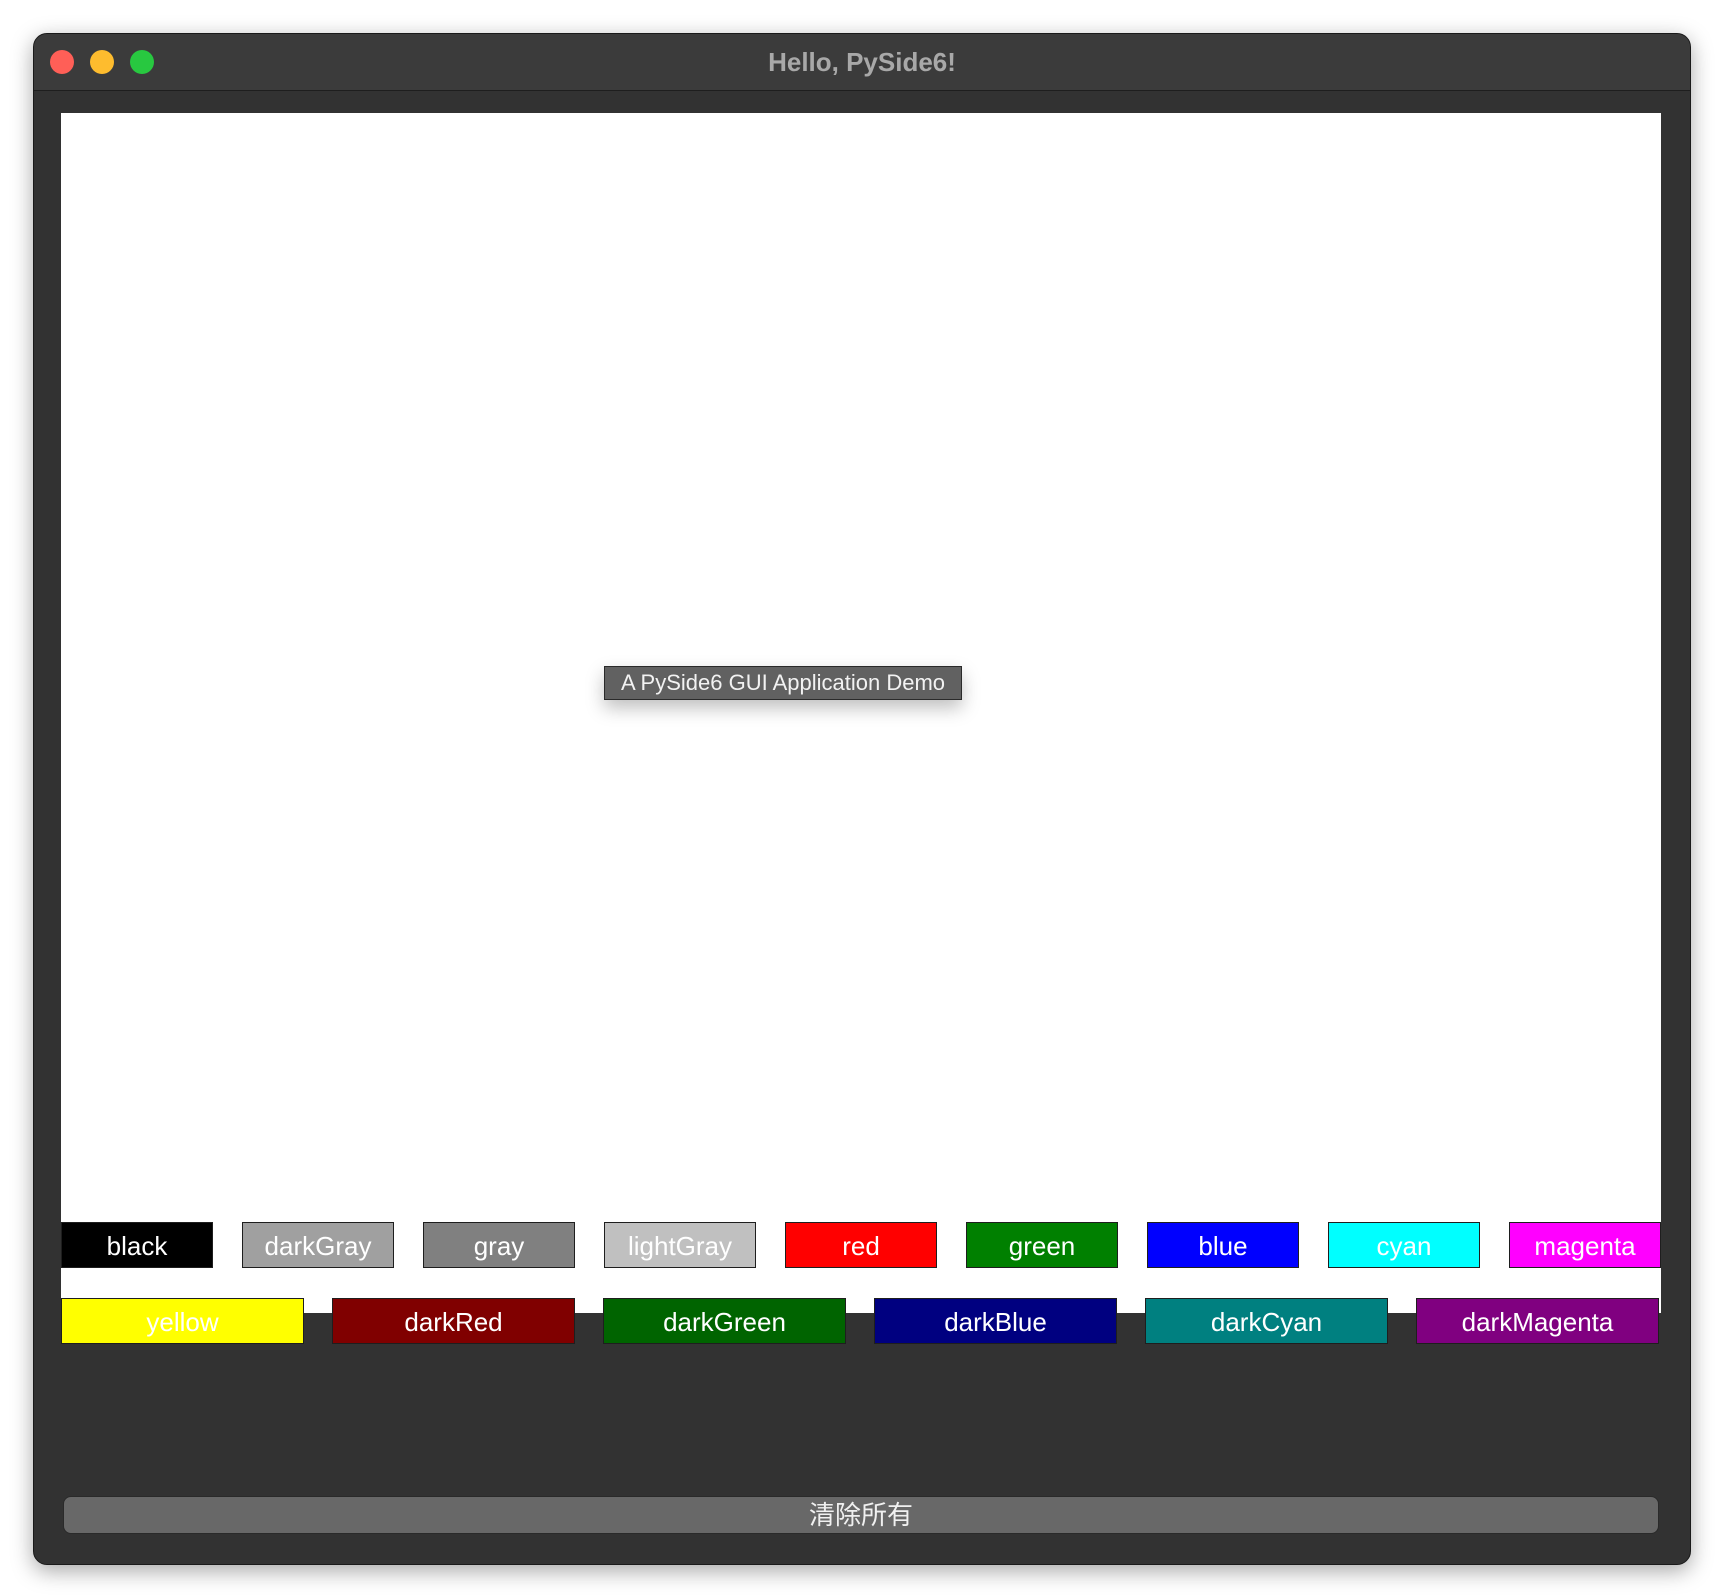 The height and width of the screenshot is (1596, 1722). What do you see at coordinates (1266, 1321) in the screenshot?
I see `color-button-darkCyan: darkCyan` at bounding box center [1266, 1321].